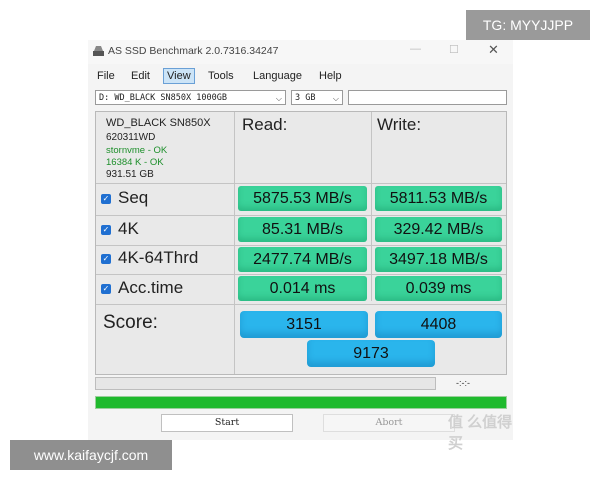 This screenshot has width=600, height=480. What do you see at coordinates (305, 98) in the screenshot?
I see `size-select-value: 3 GB` at bounding box center [305, 98].